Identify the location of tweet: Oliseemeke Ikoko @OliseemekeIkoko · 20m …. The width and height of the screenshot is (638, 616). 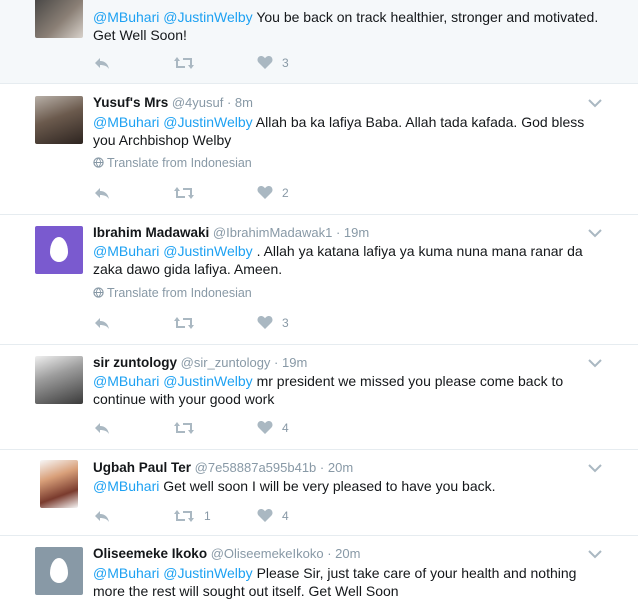
(319, 576).